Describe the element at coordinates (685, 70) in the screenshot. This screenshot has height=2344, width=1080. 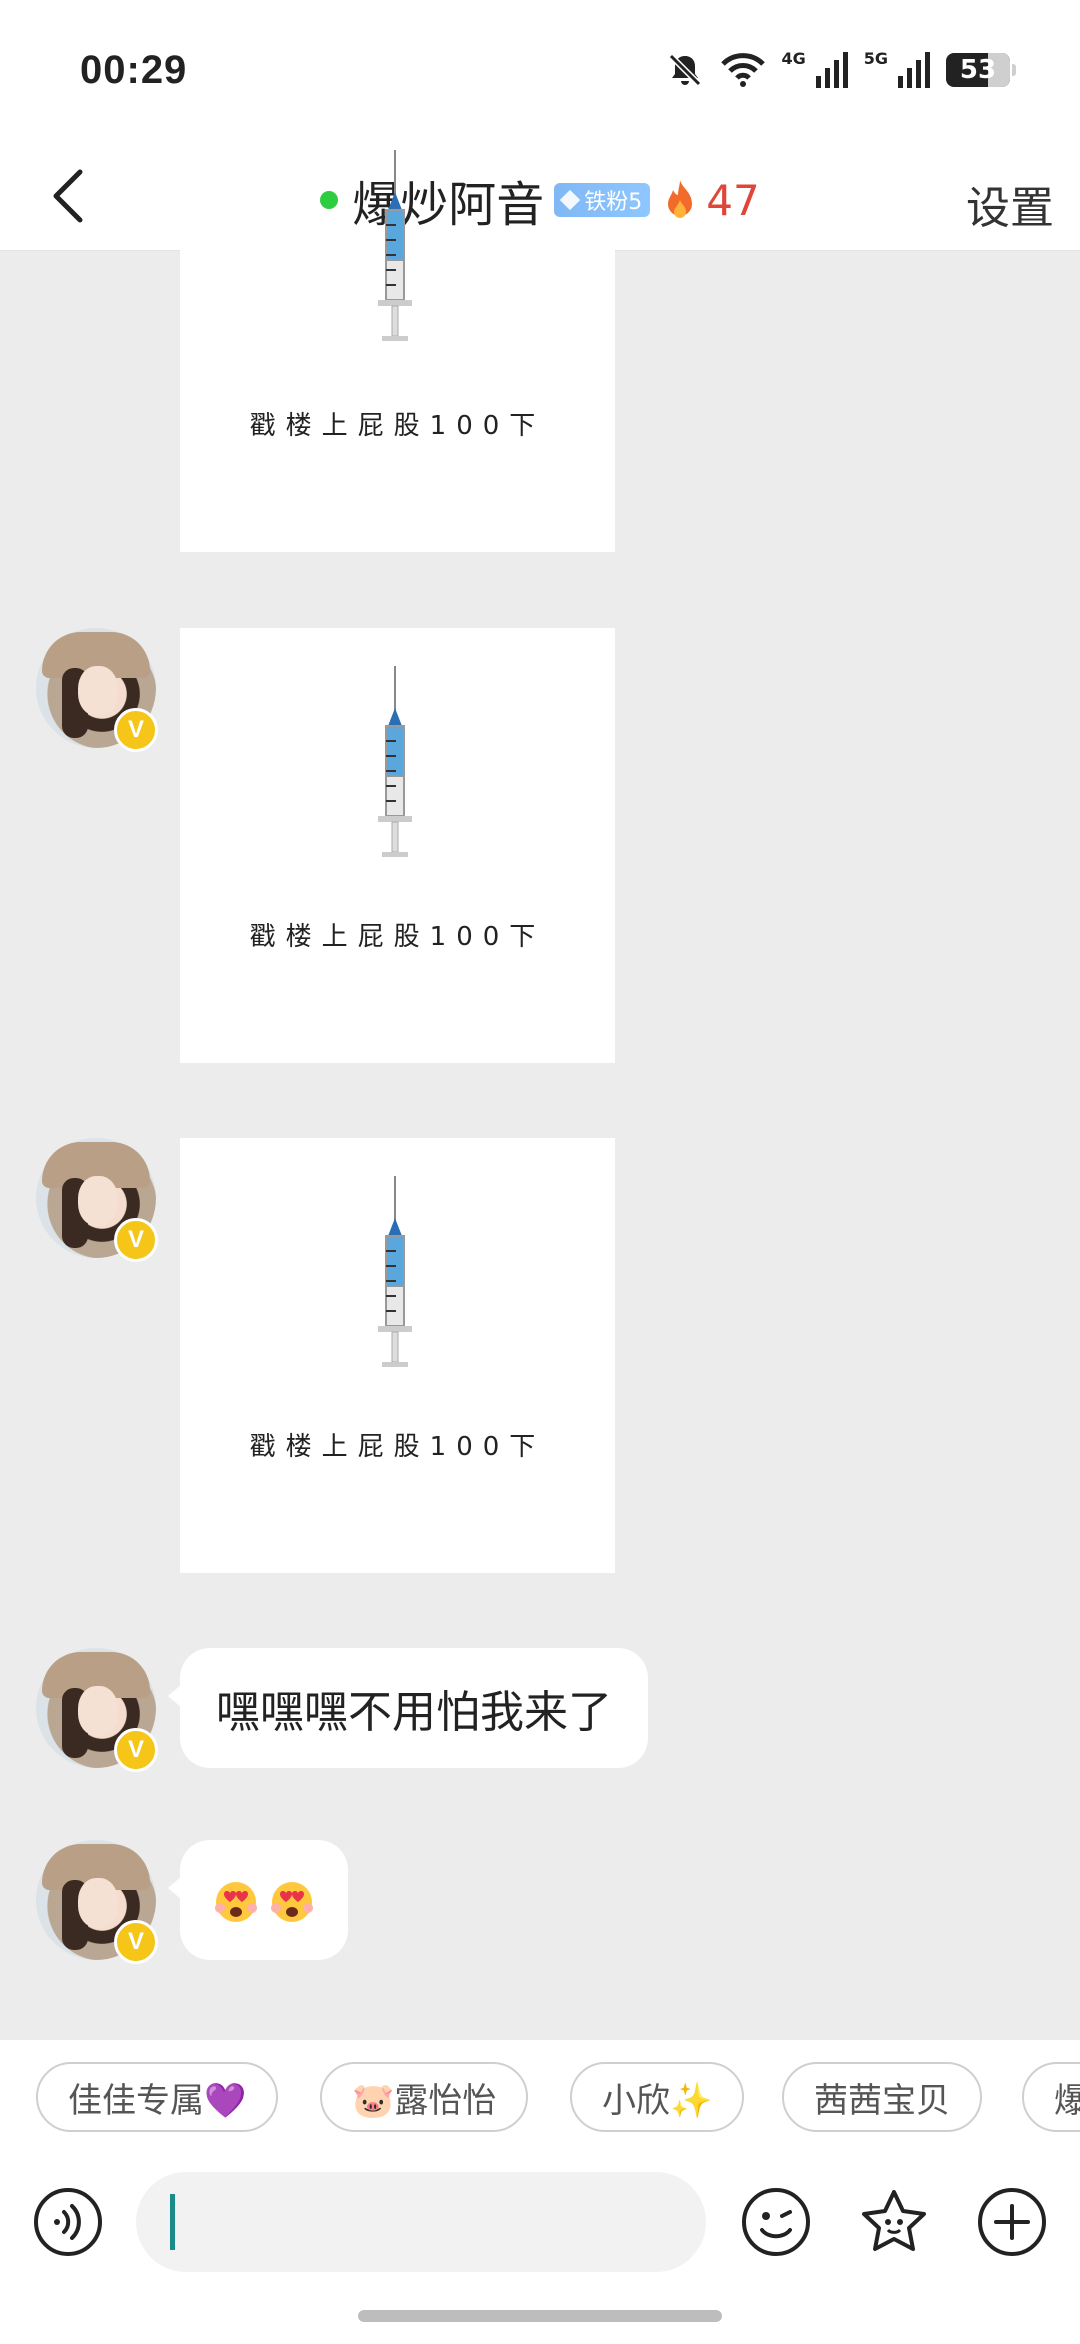
I see `mute-bell-icon` at that location.